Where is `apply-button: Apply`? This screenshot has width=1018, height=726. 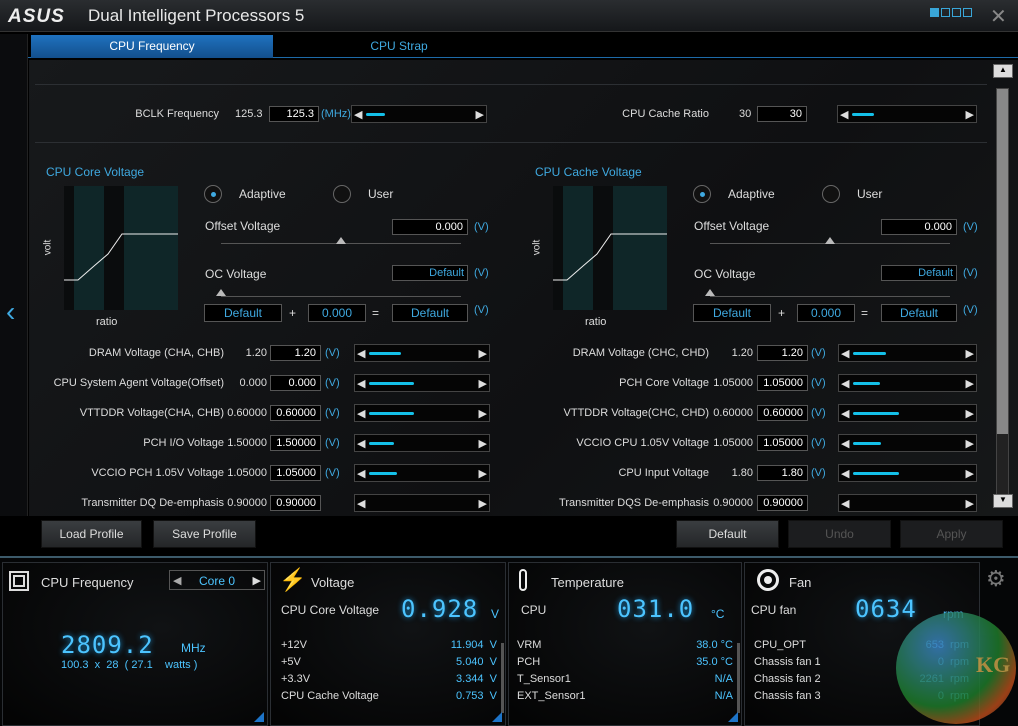
apply-button: Apply is located at coordinates (951, 534).